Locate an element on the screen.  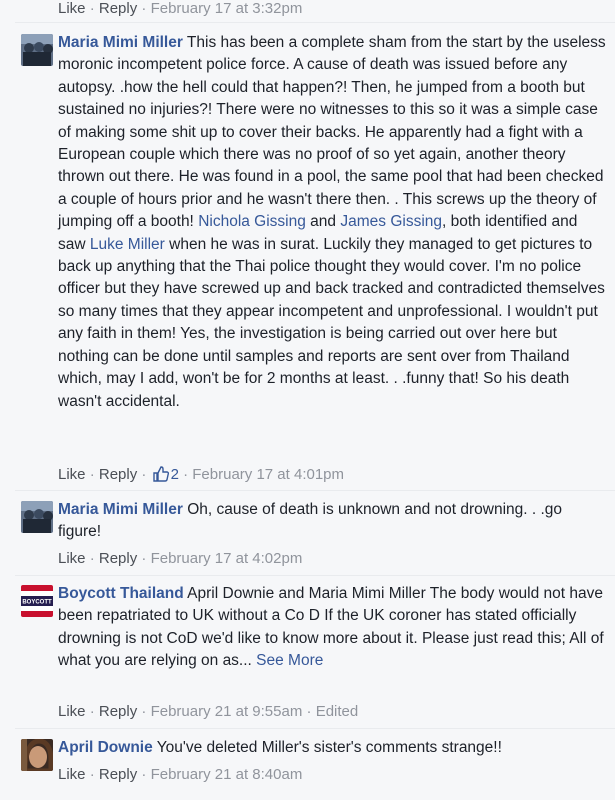
timestamp: February 21 at 8:40am is located at coordinates (227, 774).